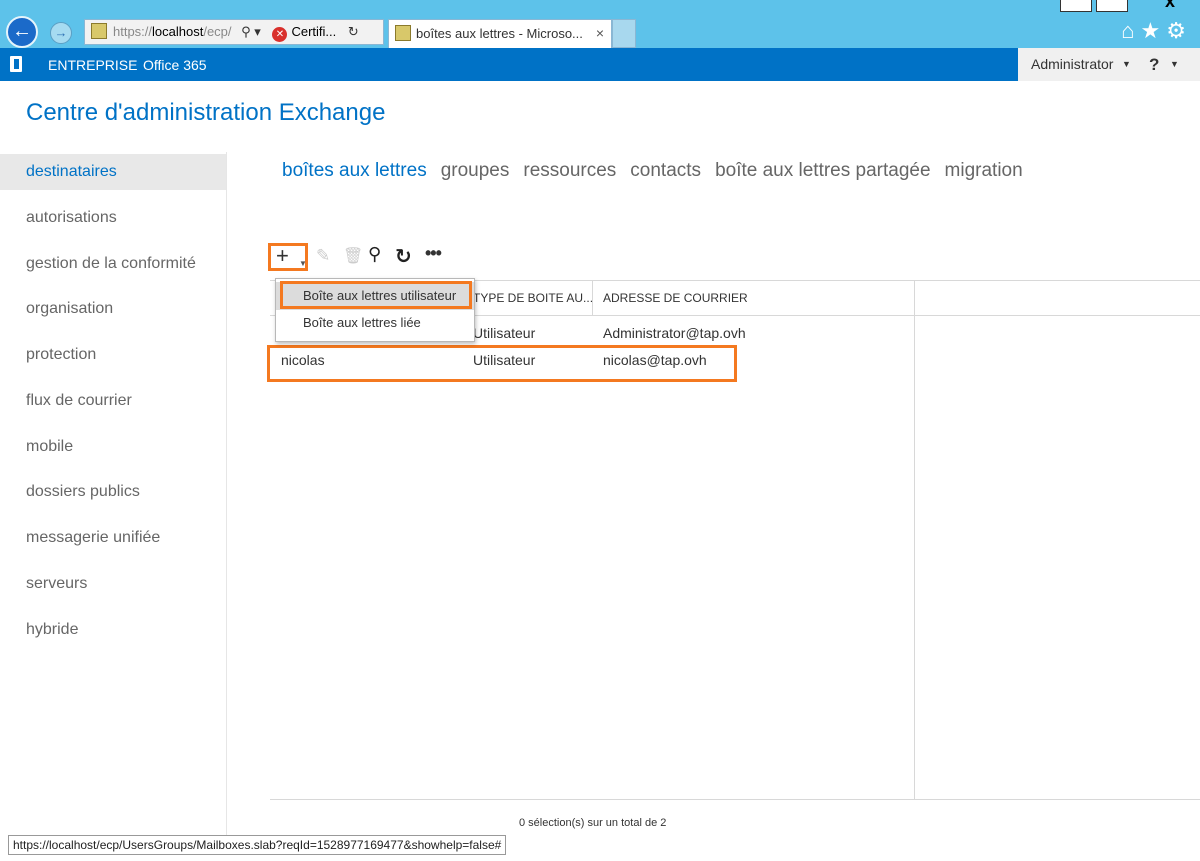 The width and height of the screenshot is (1200, 861). Describe the element at coordinates (303, 263) in the screenshot. I see `add-chevron-down-icon: ▼` at that location.